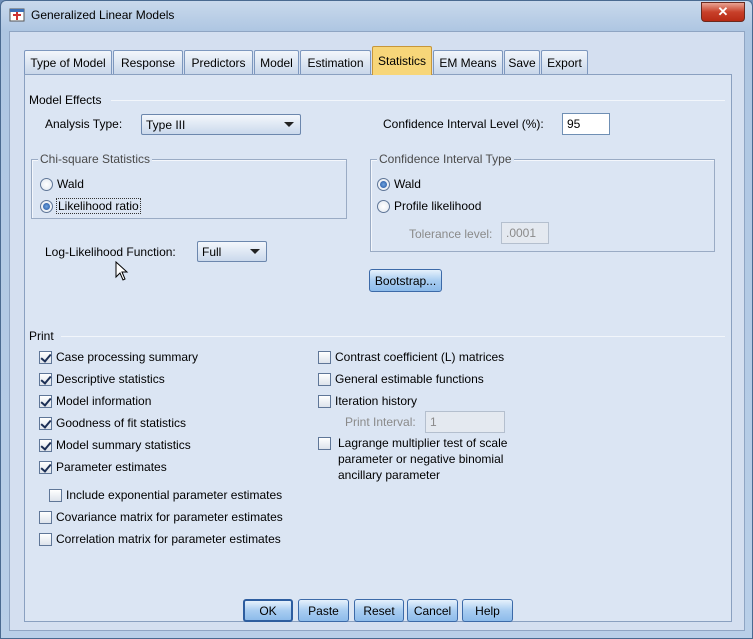 This screenshot has height=639, width=753. What do you see at coordinates (65, 100) in the screenshot?
I see `model-effects-label: Model Effects` at bounding box center [65, 100].